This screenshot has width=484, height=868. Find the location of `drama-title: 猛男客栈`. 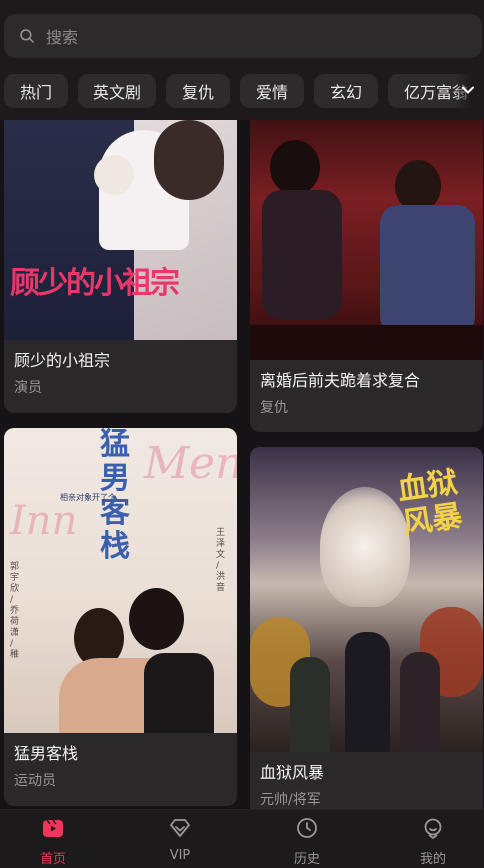

drama-title: 猛男客栈 is located at coordinates (46, 753).